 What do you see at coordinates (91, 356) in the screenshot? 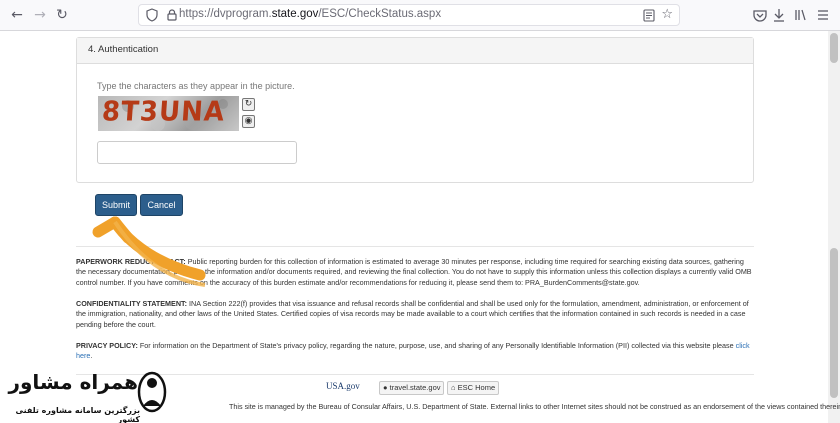
I see `privacy-end: .` at bounding box center [91, 356].